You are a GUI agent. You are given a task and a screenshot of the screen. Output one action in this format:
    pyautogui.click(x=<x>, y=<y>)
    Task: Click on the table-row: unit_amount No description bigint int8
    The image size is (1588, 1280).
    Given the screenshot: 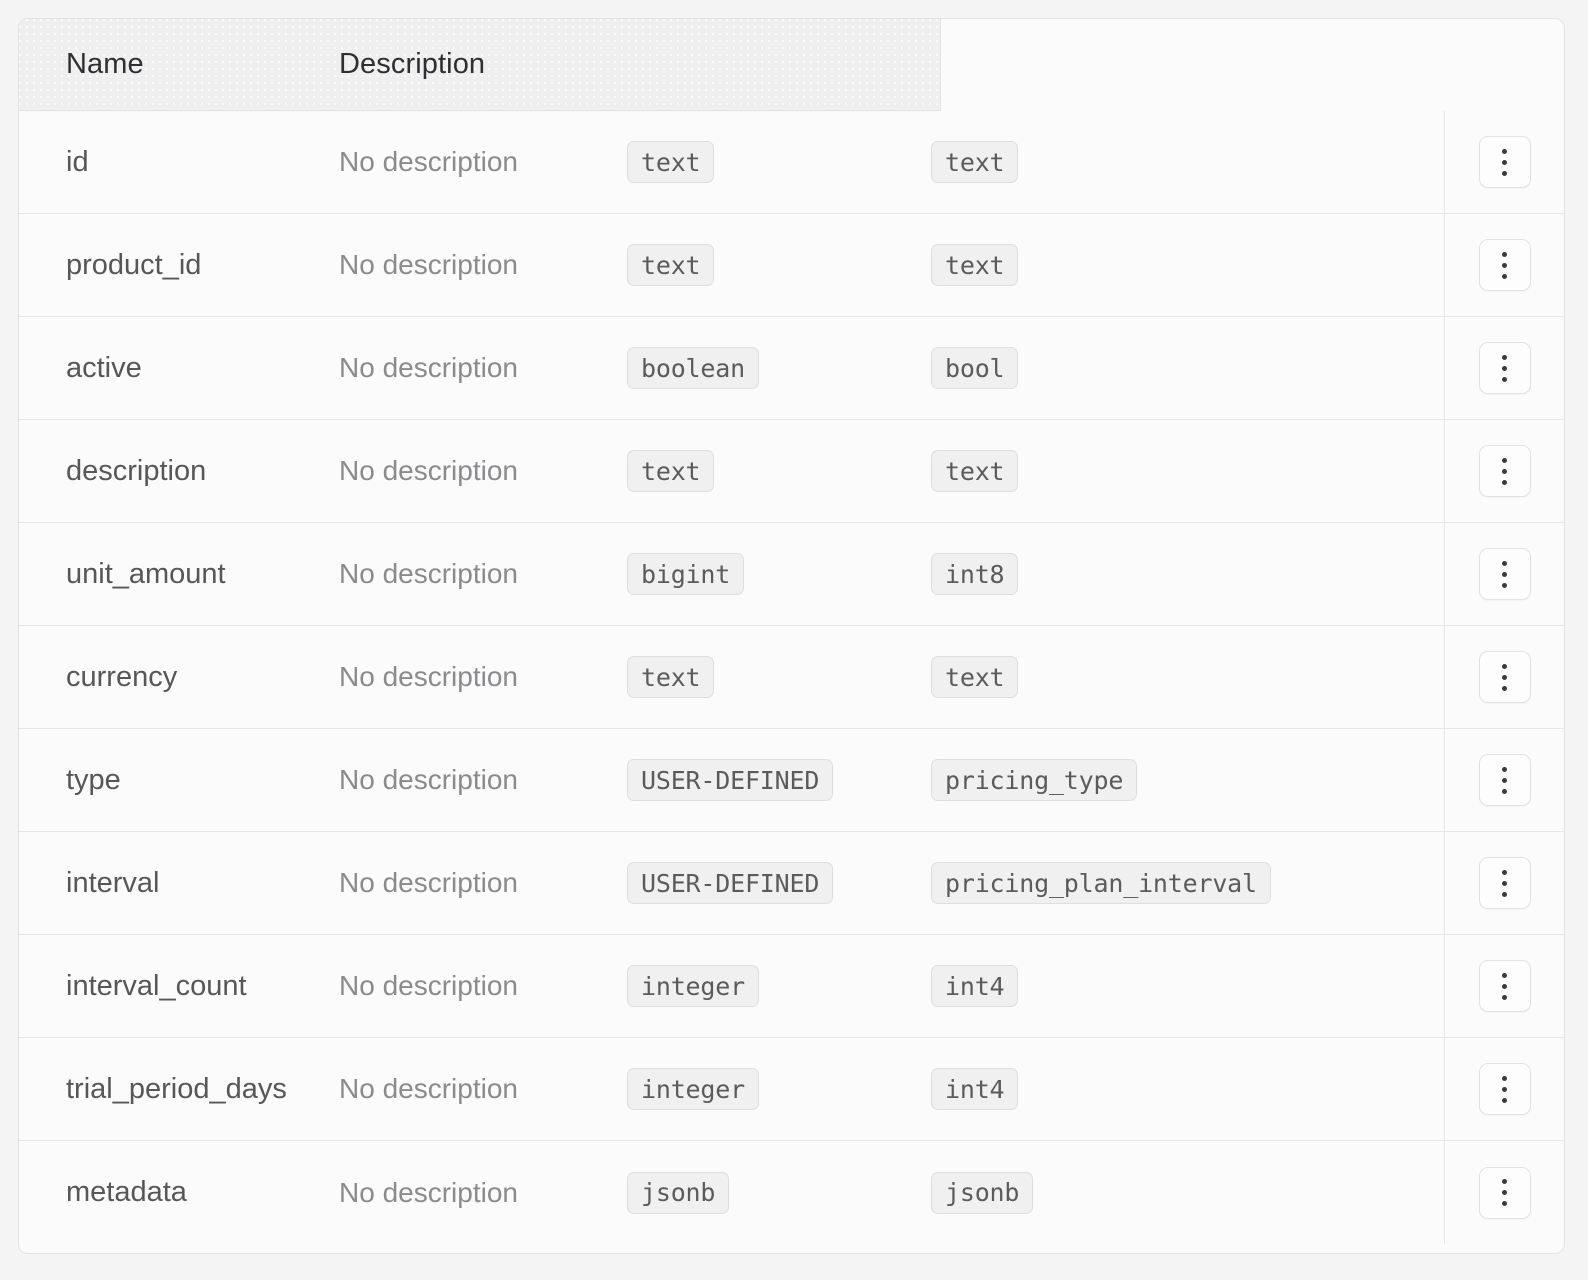 What is the action you would take?
    pyautogui.click(x=791, y=574)
    